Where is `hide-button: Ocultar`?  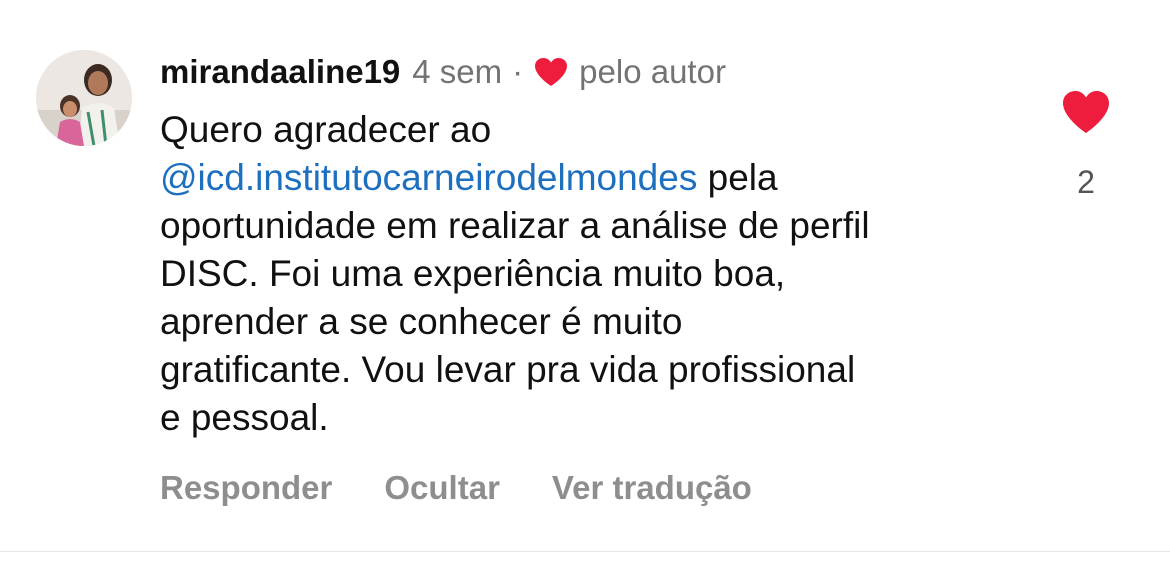
hide-button: Ocultar is located at coordinates (442, 488).